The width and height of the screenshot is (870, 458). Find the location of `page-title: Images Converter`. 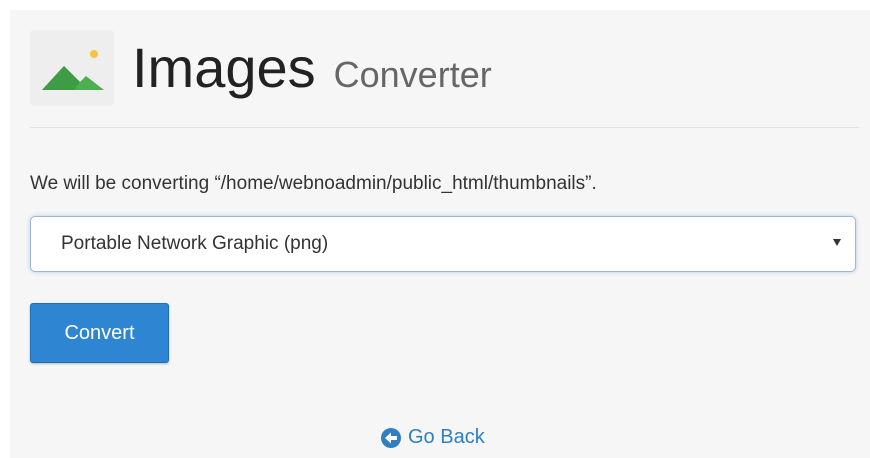

page-title: Images Converter is located at coordinates (312, 68).